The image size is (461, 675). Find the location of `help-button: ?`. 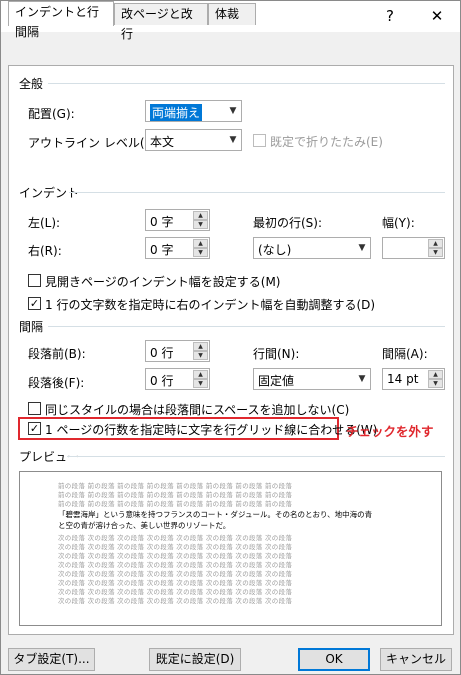

help-button: ? is located at coordinates (390, 16).